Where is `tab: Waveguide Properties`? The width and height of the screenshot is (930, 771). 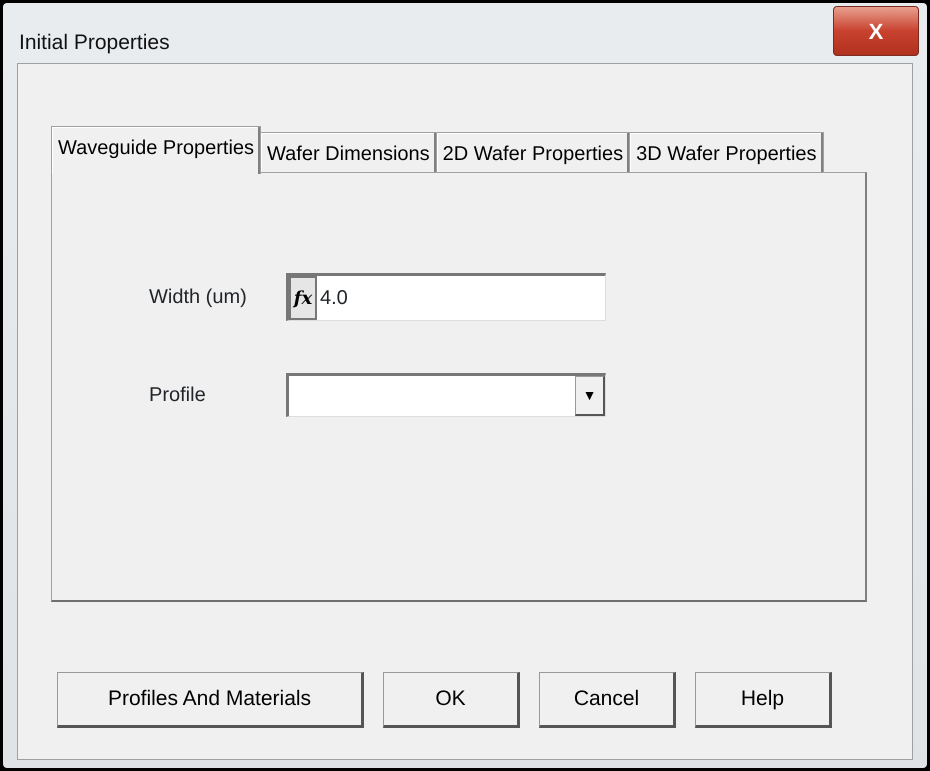 tab: Waveguide Properties is located at coordinates (156, 150).